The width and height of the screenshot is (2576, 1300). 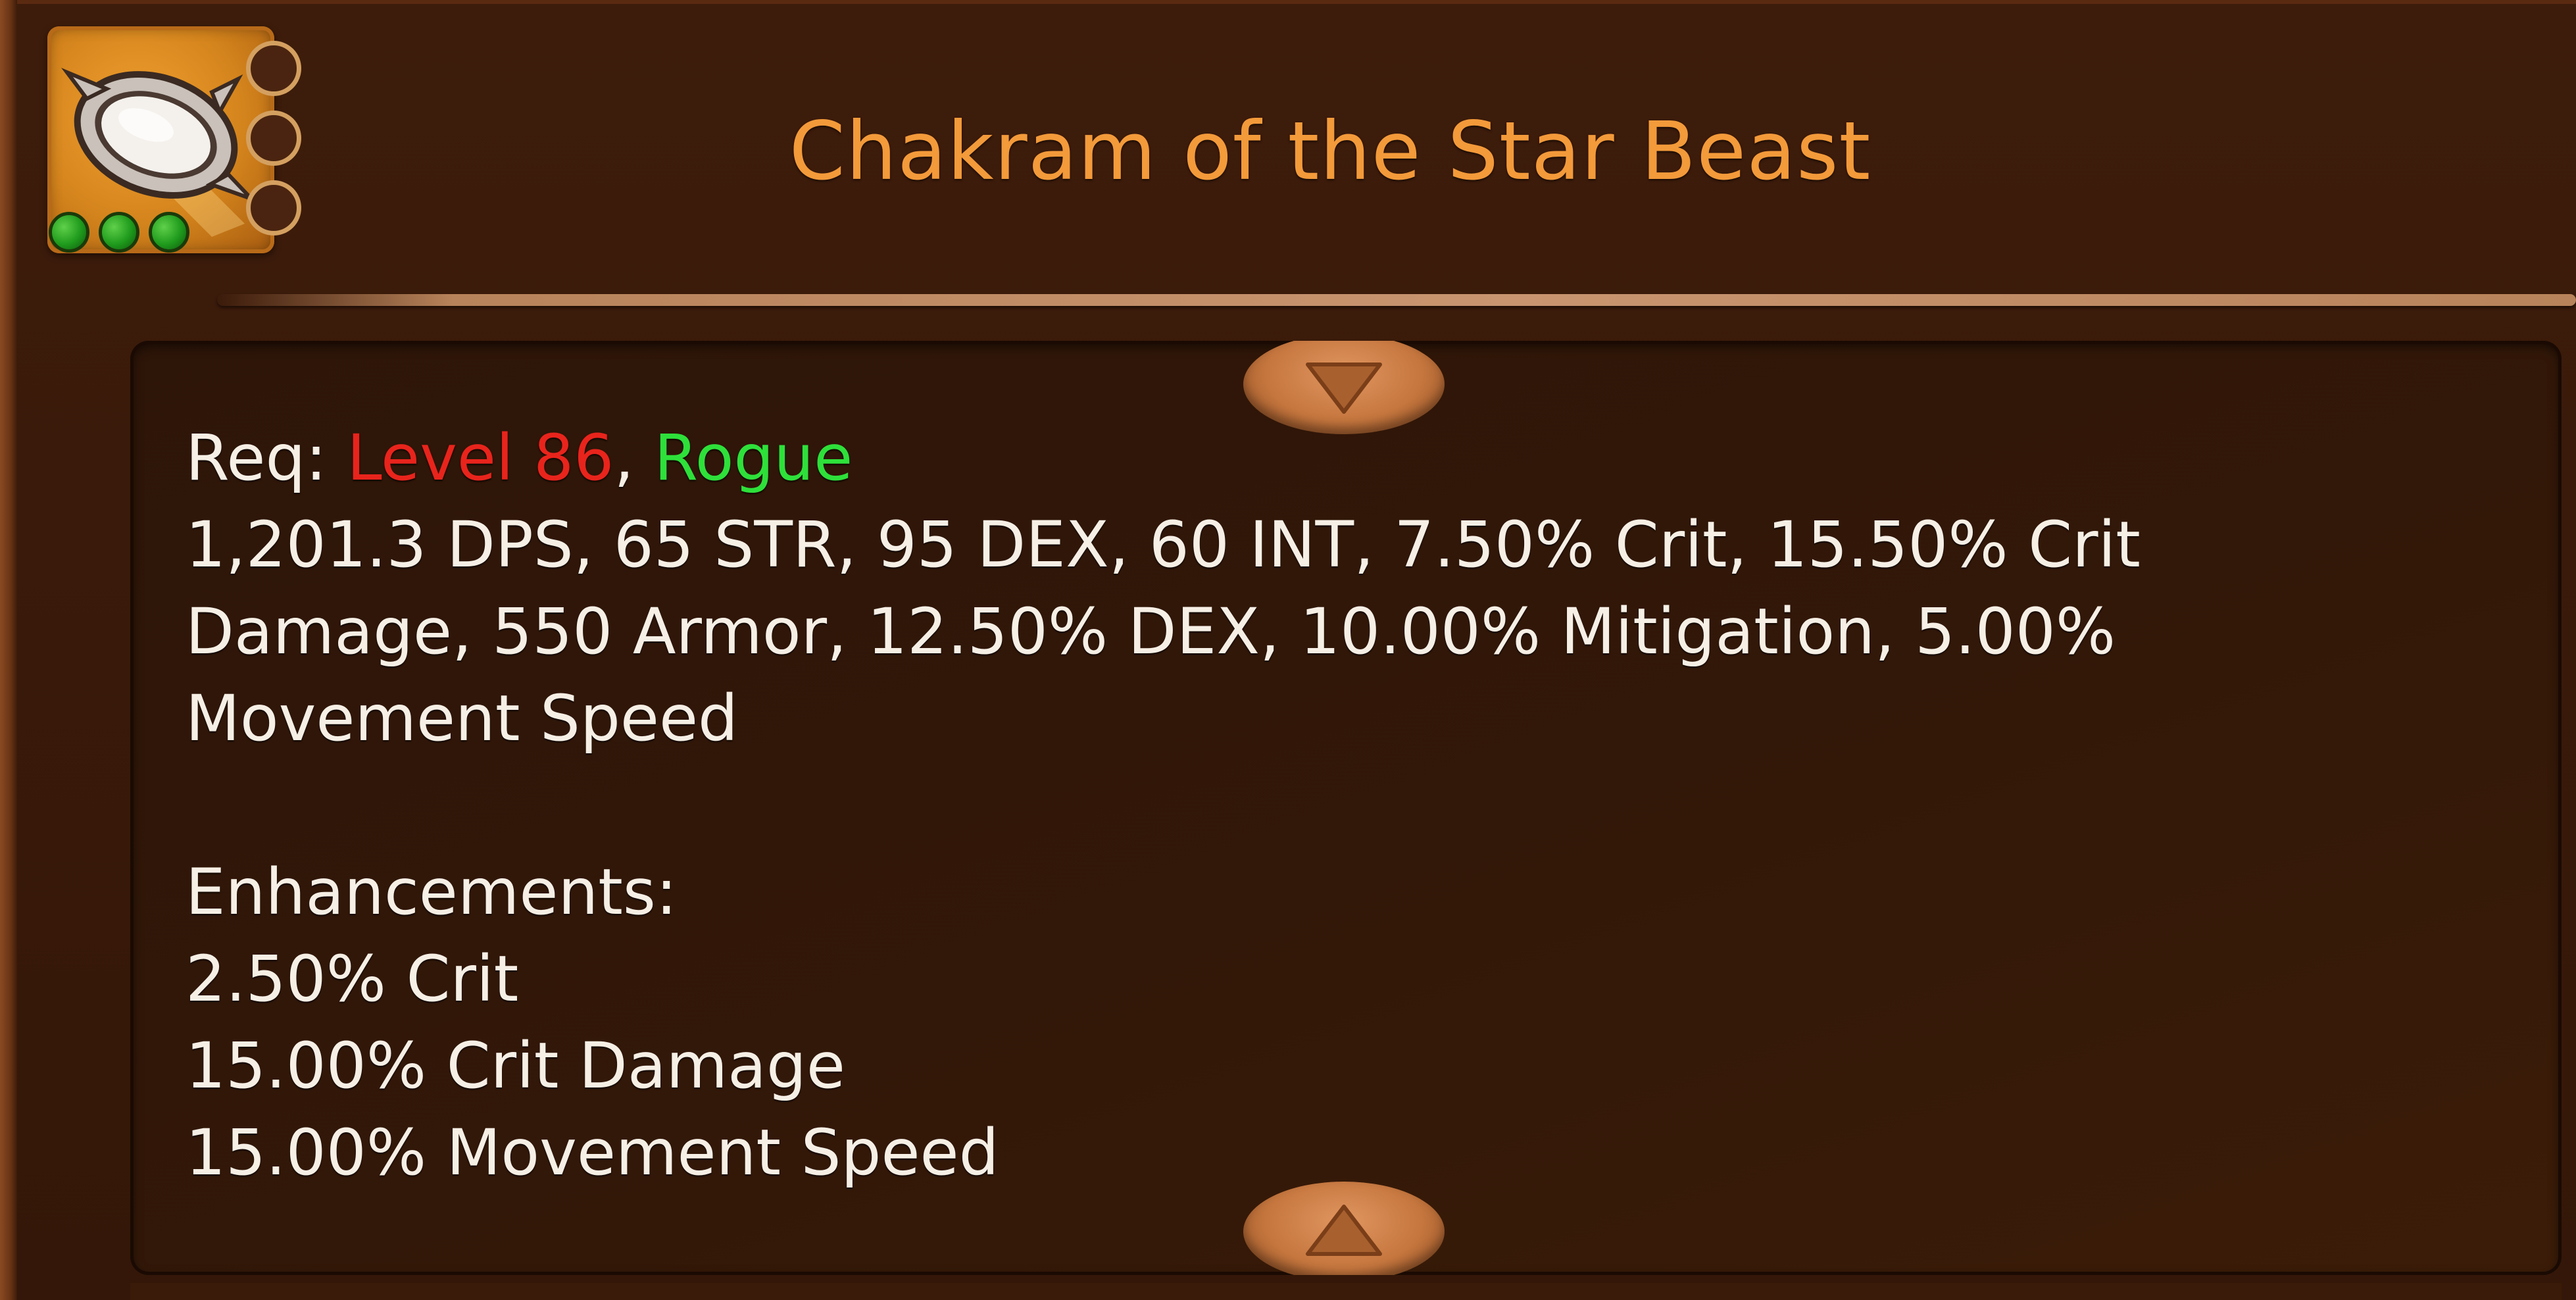 I want to click on class-requirement: Rogue, so click(x=753, y=458).